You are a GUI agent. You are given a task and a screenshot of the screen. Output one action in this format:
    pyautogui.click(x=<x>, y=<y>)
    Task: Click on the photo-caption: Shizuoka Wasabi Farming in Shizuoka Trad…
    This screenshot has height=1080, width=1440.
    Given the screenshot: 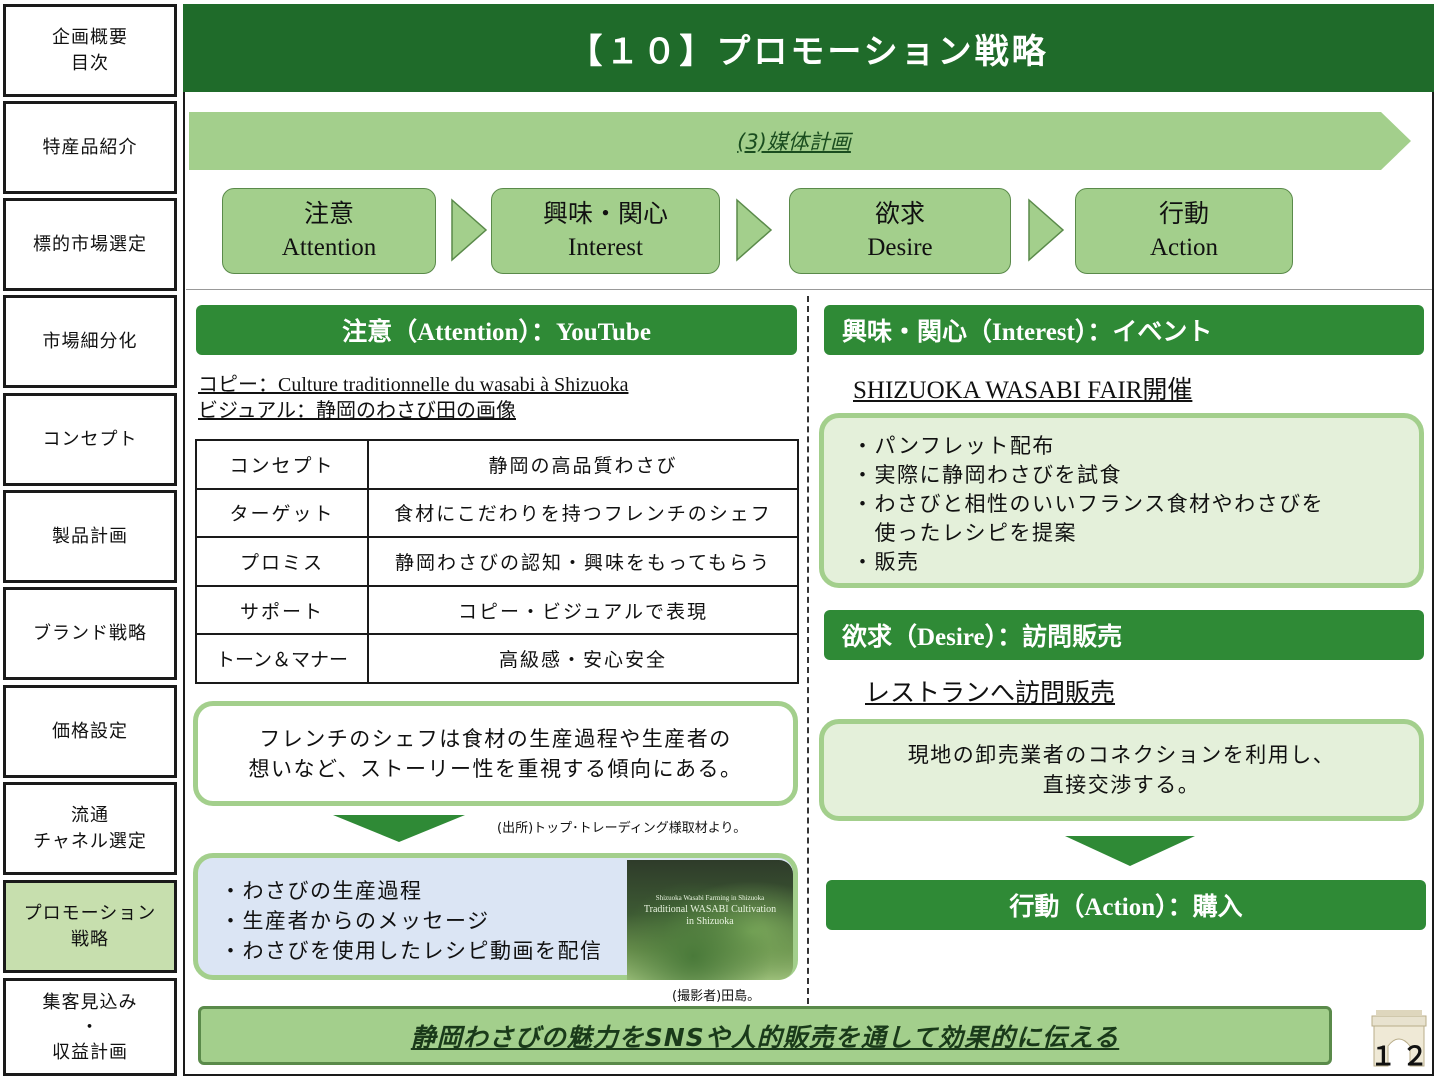 What is the action you would take?
    pyautogui.click(x=710, y=910)
    